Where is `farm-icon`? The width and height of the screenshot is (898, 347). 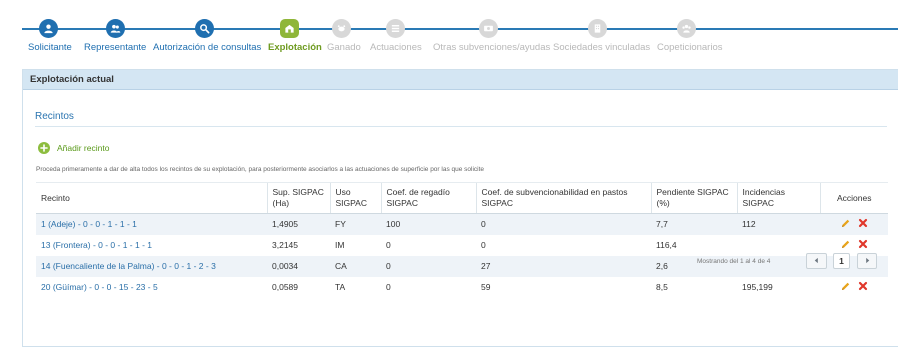 farm-icon is located at coordinates (289, 28).